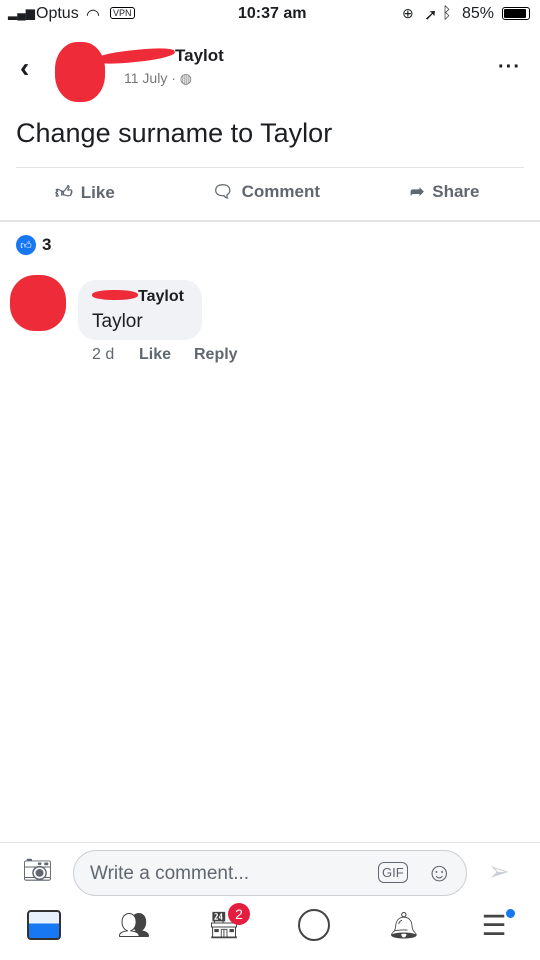 The height and width of the screenshot is (960, 540). I want to click on share-button: ➦ Share, so click(445, 192).